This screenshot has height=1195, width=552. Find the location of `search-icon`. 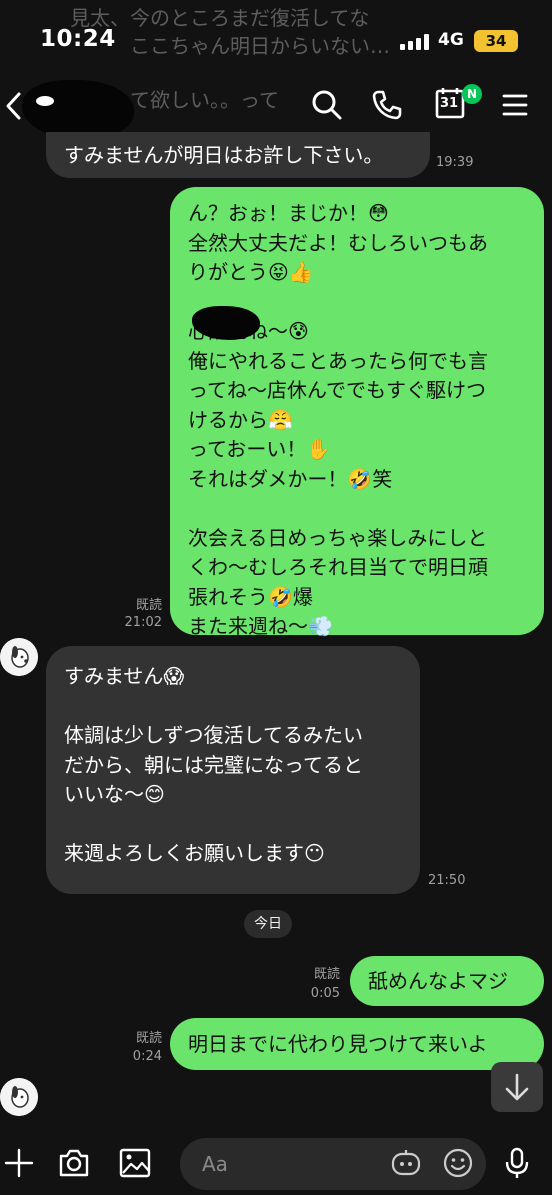

search-icon is located at coordinates (327, 105).